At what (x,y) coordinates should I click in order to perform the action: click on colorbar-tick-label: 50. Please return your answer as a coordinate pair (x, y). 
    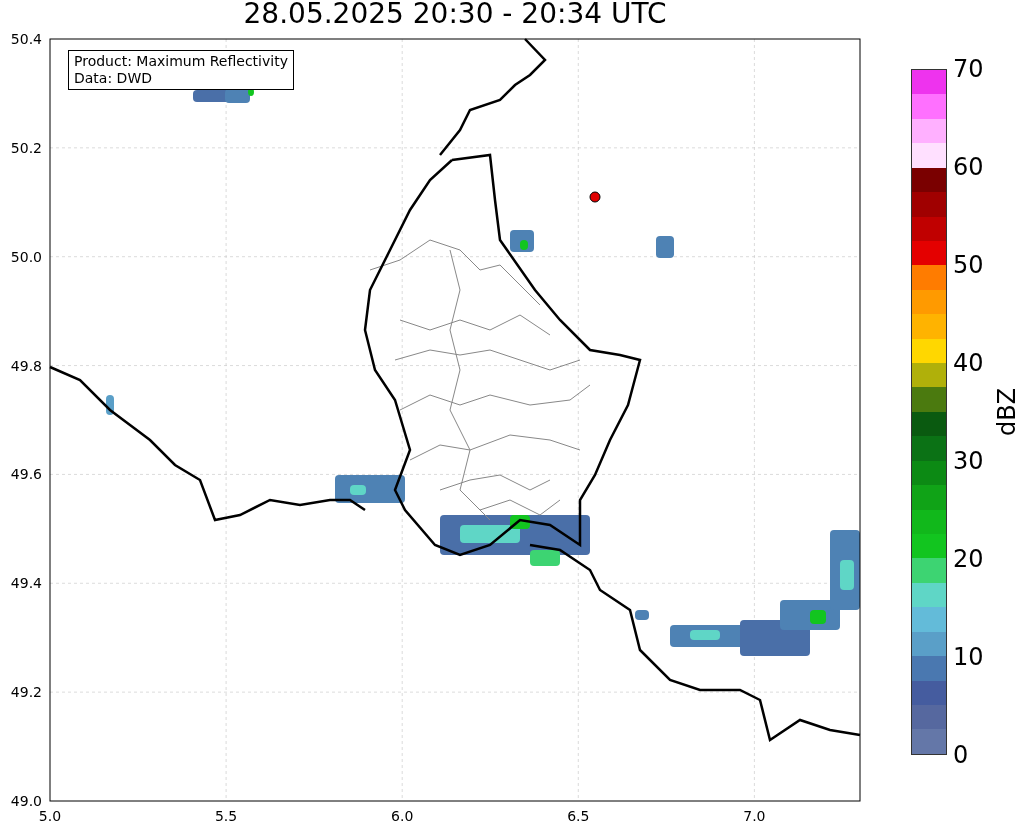
    Looking at the image, I should click on (968, 265).